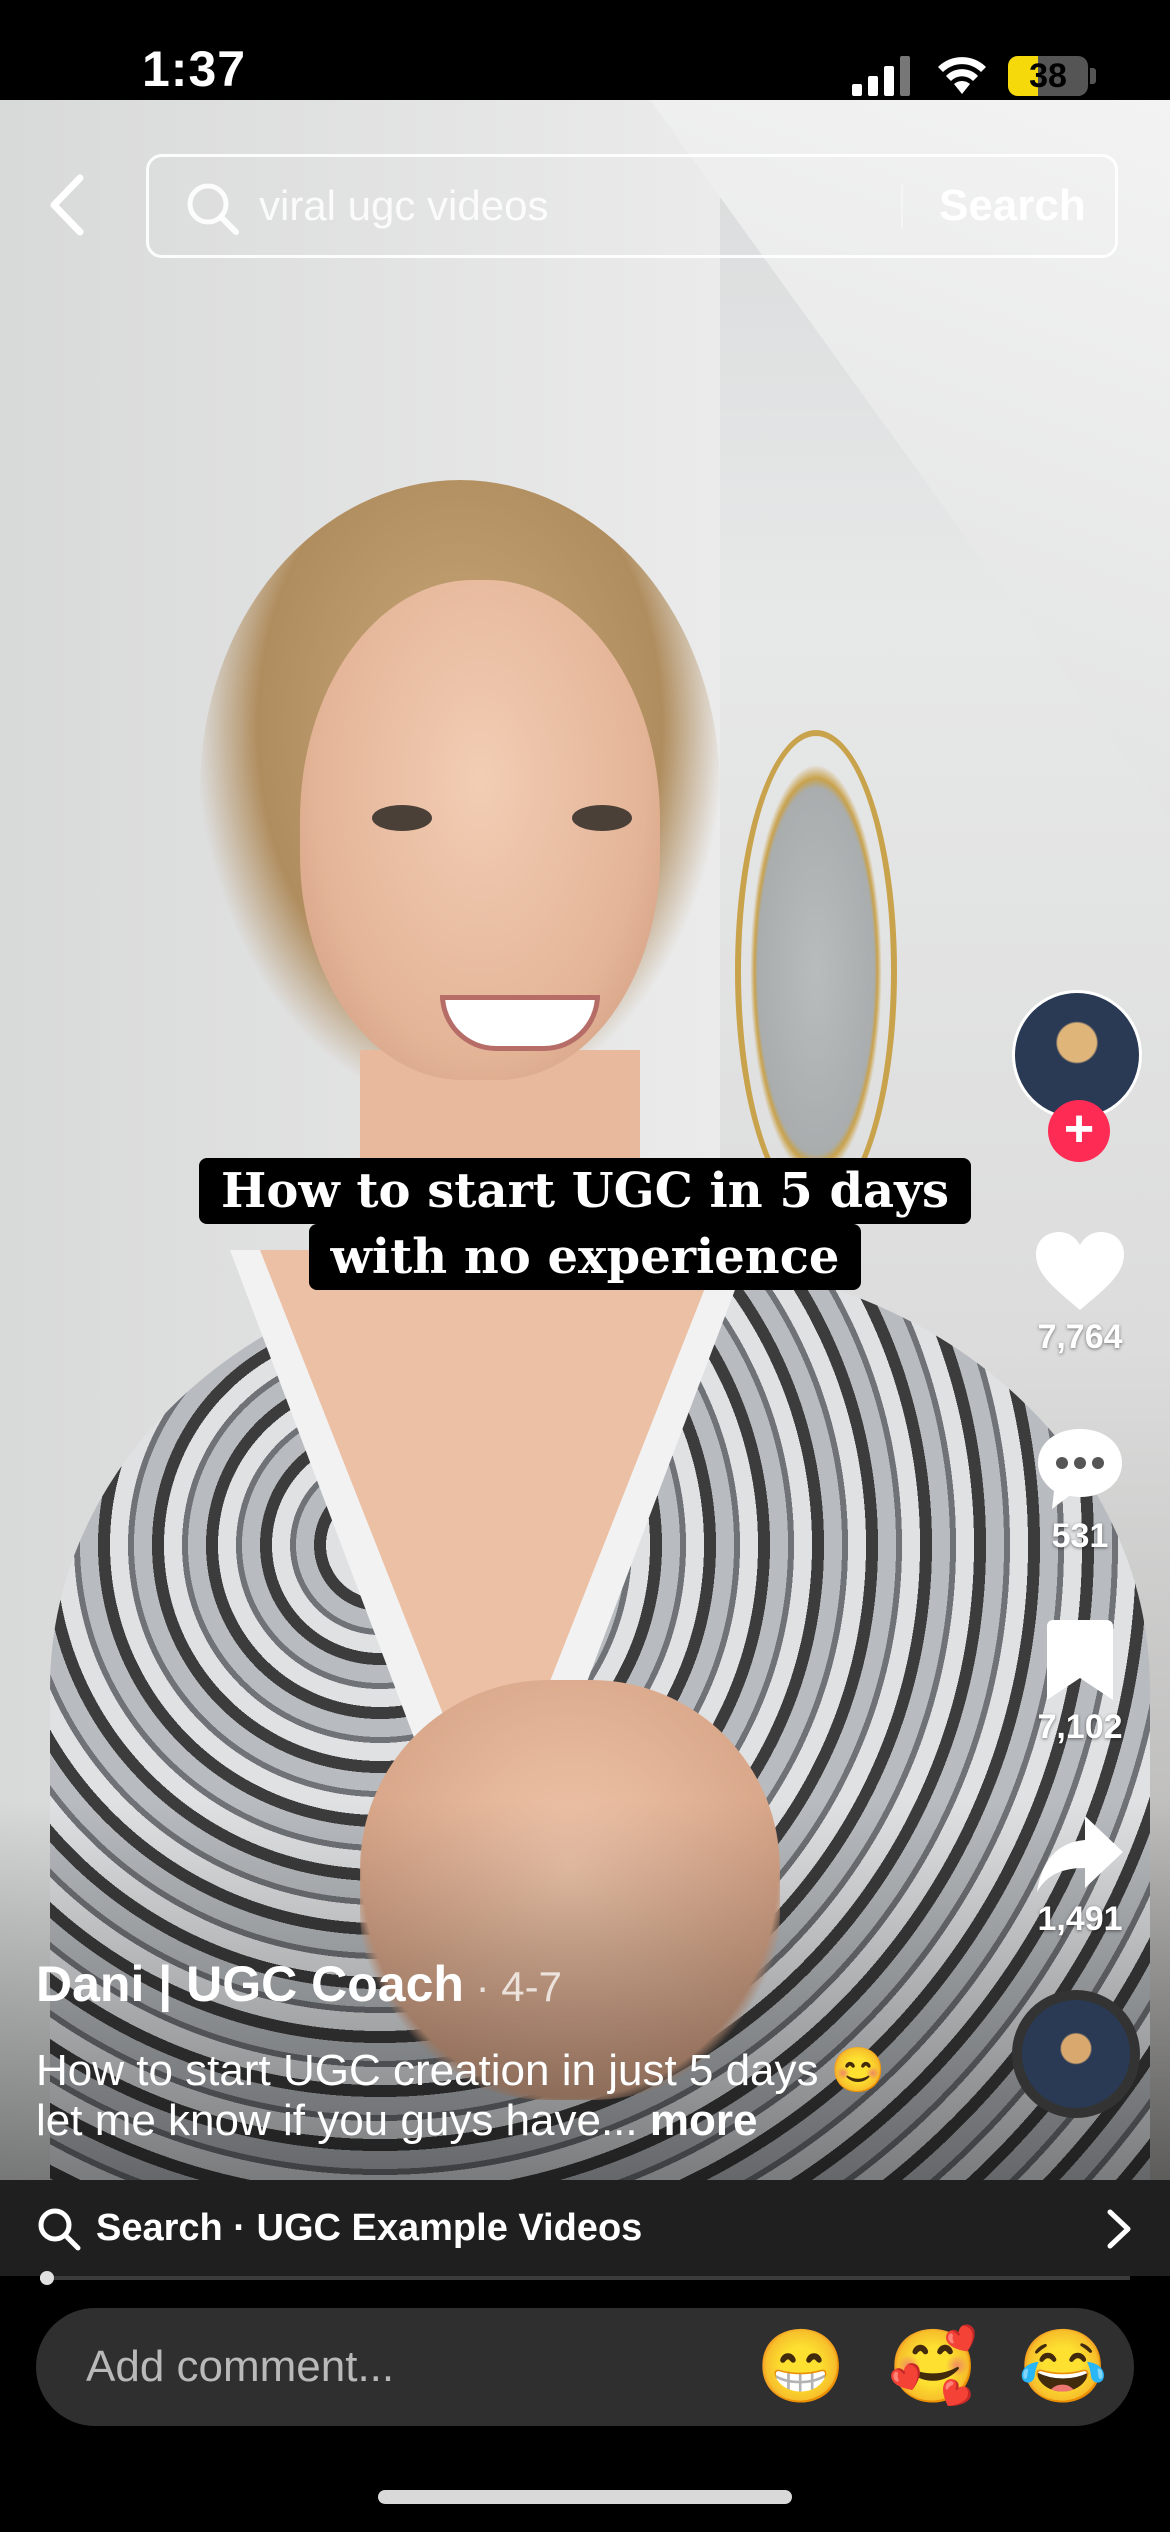 This screenshot has height=2532, width=1170. I want to click on share-button: 1,491, so click(1080, 1875).